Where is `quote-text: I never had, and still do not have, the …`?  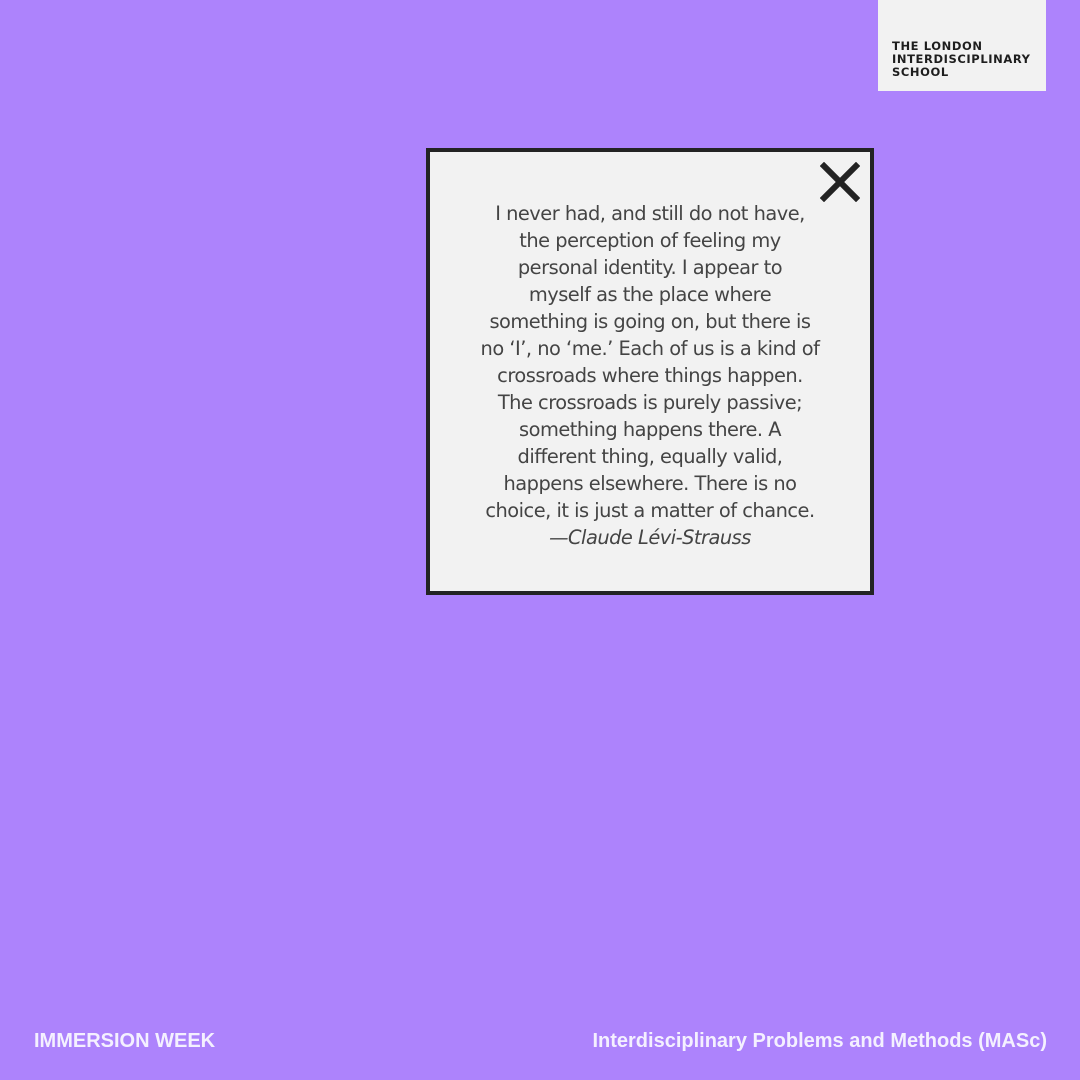
quote-text: I never had, and still do not have, the … is located at coordinates (650, 375).